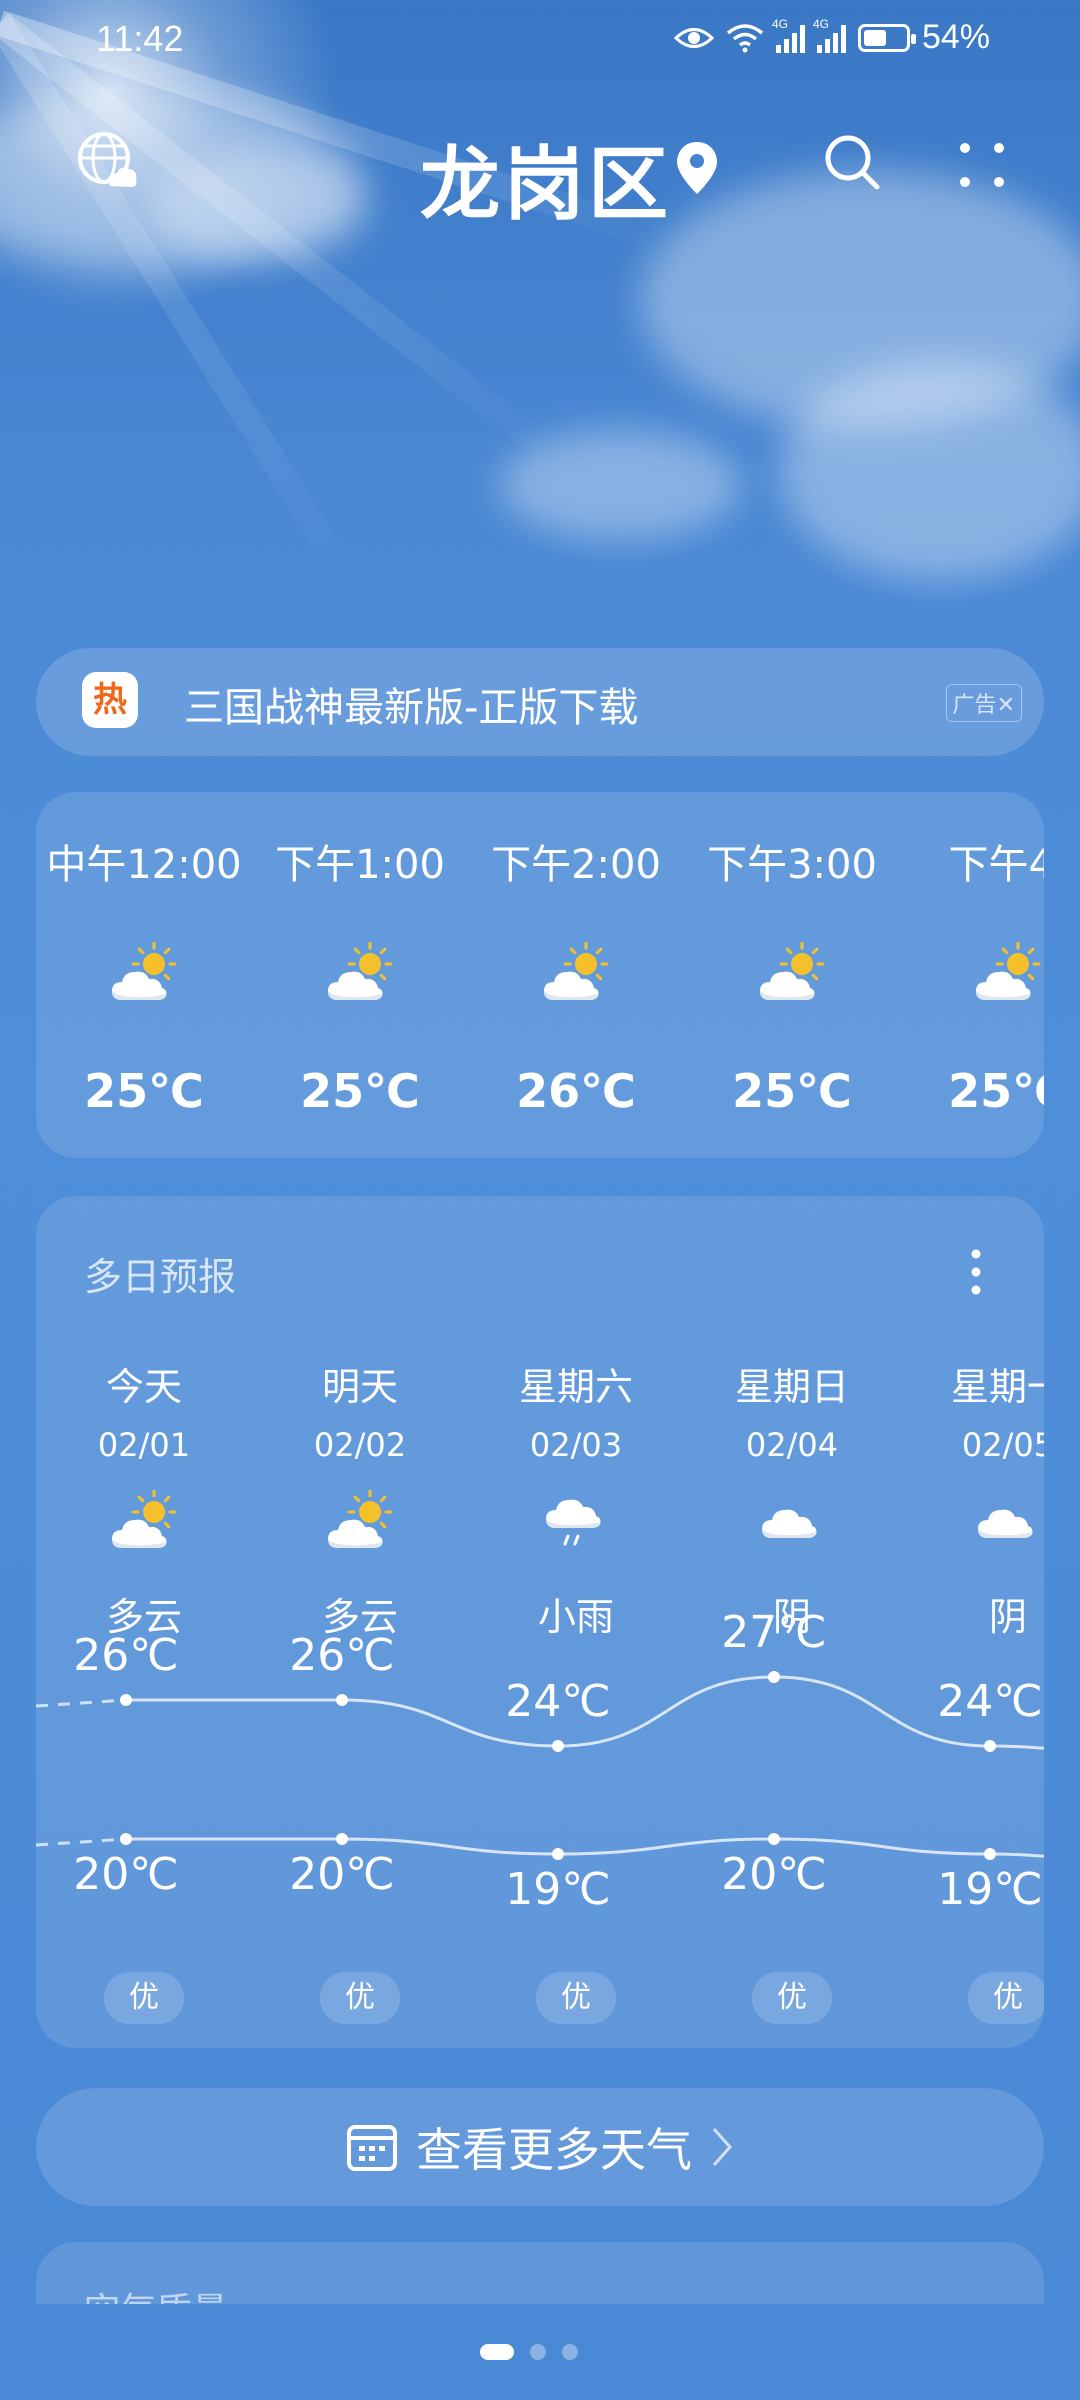 Image resolution: width=1080 pixels, height=2400 pixels. Describe the element at coordinates (745, 37) in the screenshot. I see `wifi-icon` at that location.